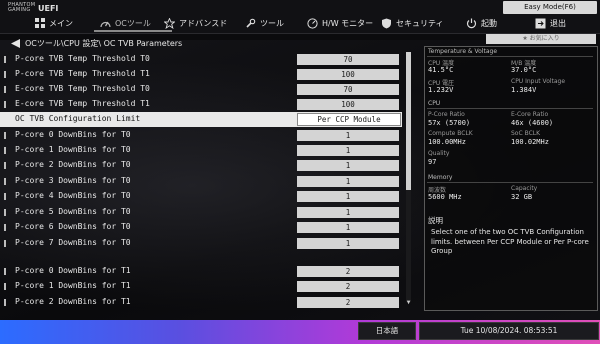 This screenshot has width=600, height=344. Describe the element at coordinates (532, 123) in the screenshot. I see `ecore-ratio-value: 46x (4600)` at that location.